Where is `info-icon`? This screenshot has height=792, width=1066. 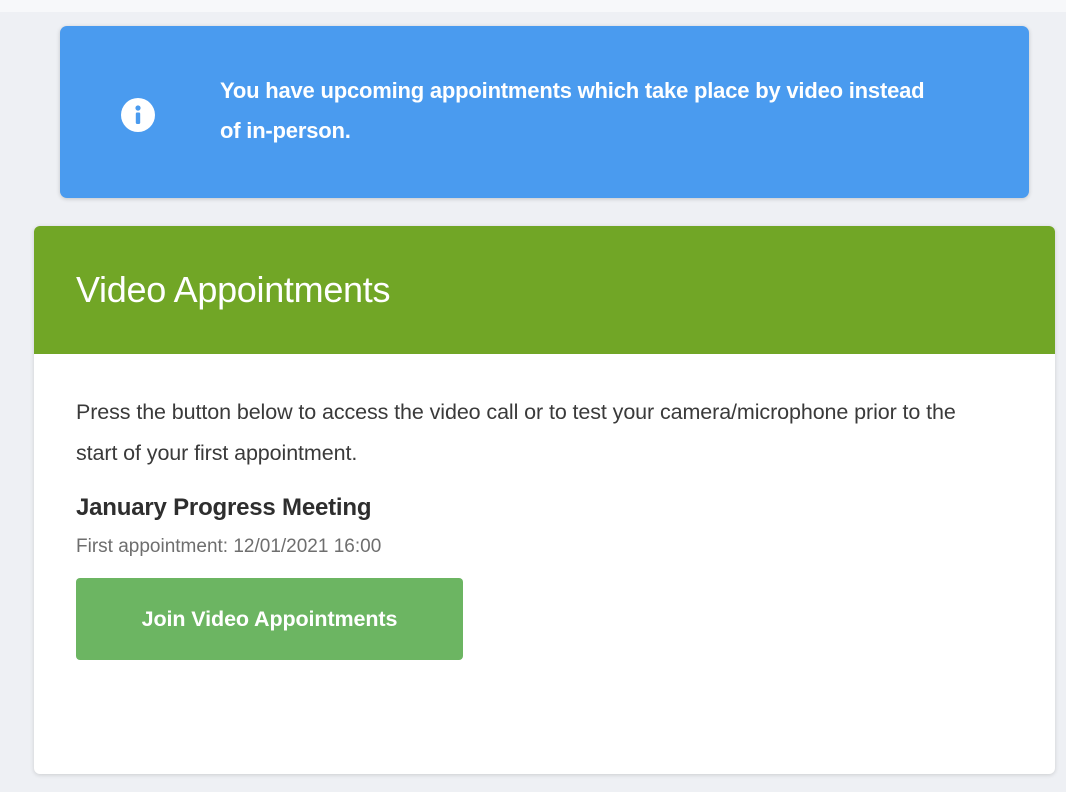
info-icon is located at coordinates (138, 115).